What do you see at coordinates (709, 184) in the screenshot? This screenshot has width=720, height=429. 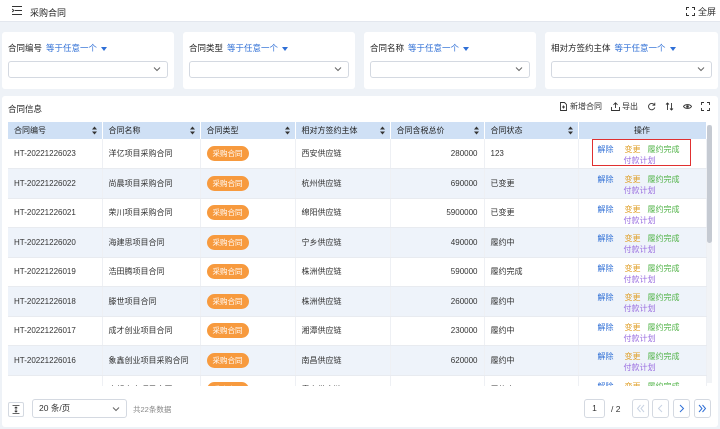 I see `scrollbar-thumb` at bounding box center [709, 184].